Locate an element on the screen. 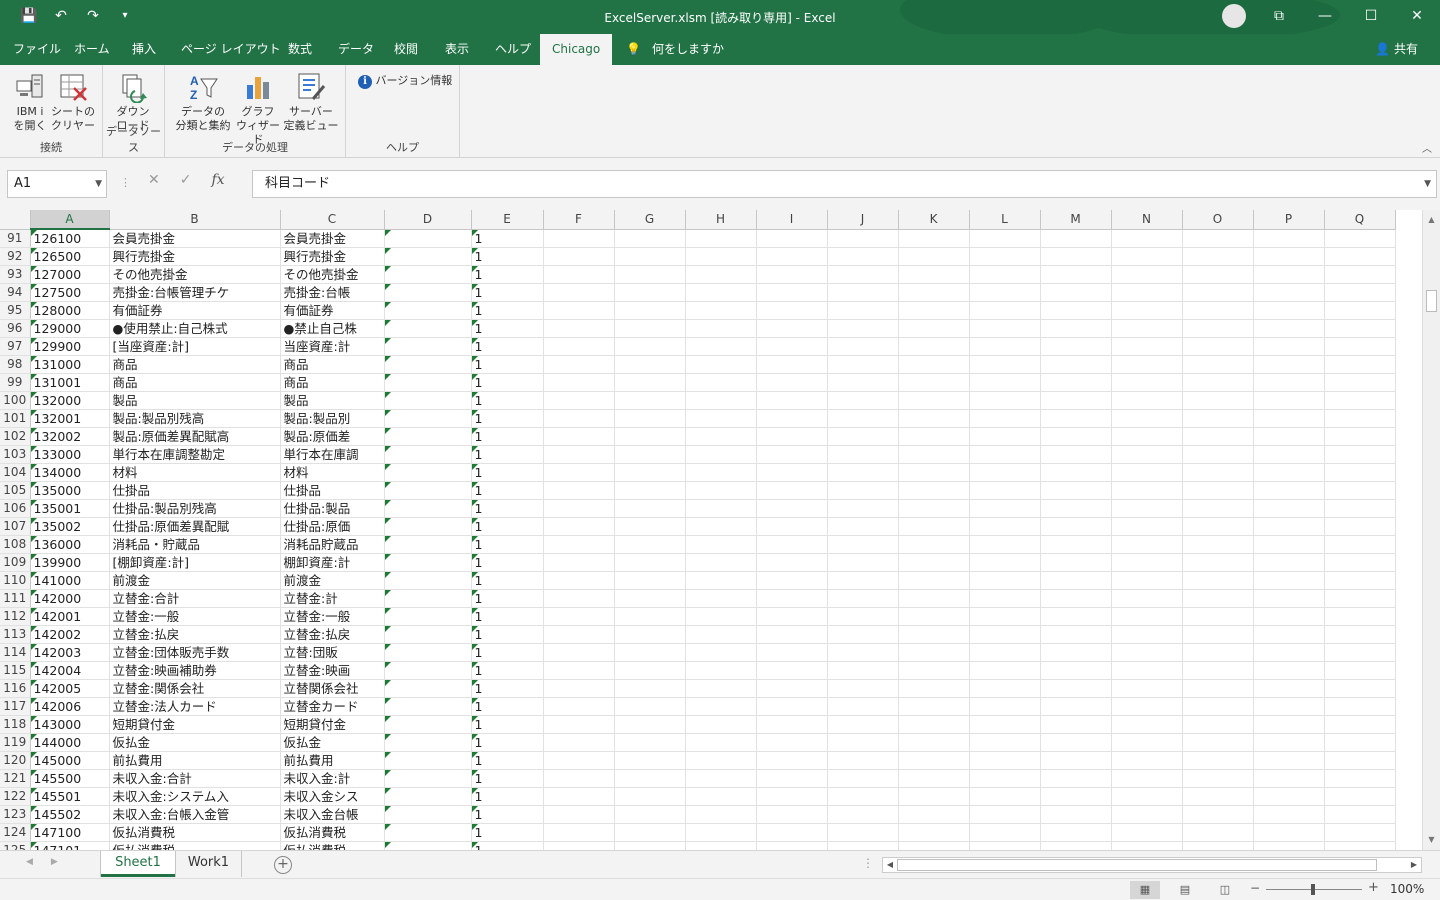 This screenshot has height=900, width=1440. cell-c: 製品:製品別 is located at coordinates (332, 418).